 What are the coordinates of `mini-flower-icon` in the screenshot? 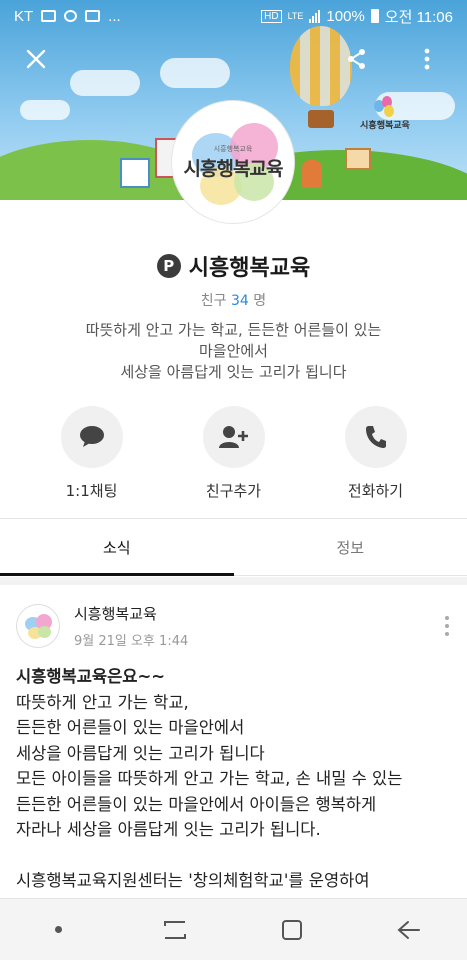 It's located at (385, 107).